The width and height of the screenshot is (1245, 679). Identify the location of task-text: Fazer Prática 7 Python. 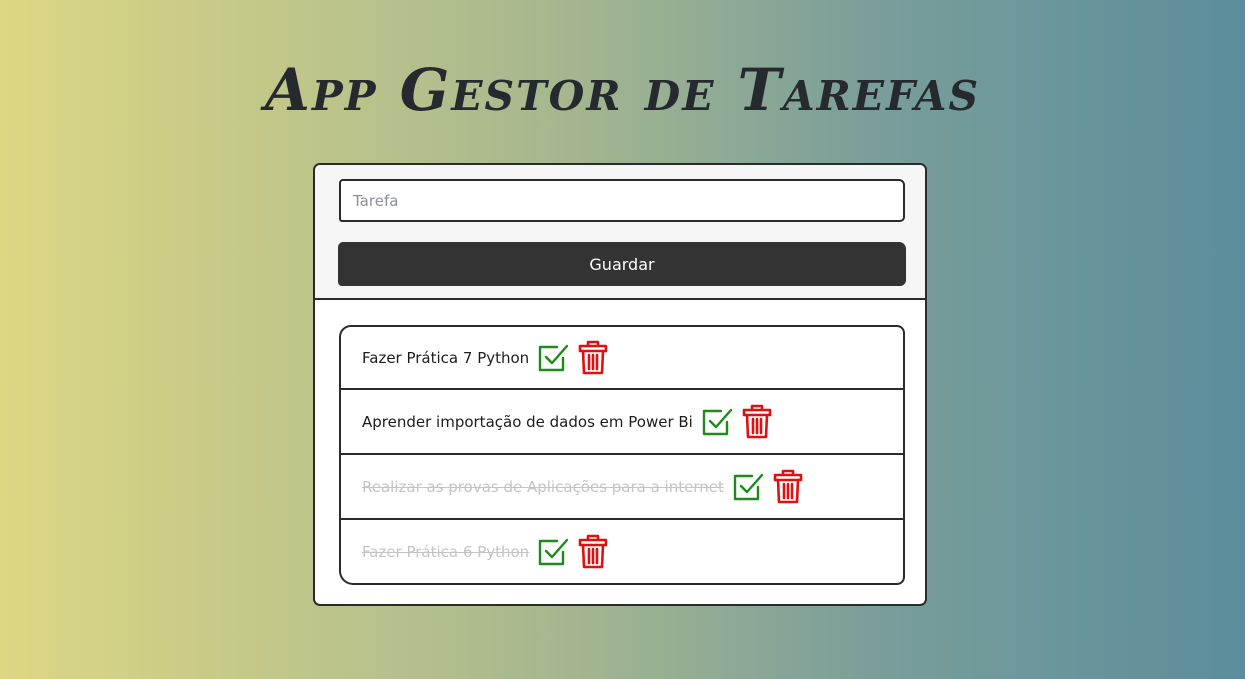
(446, 357).